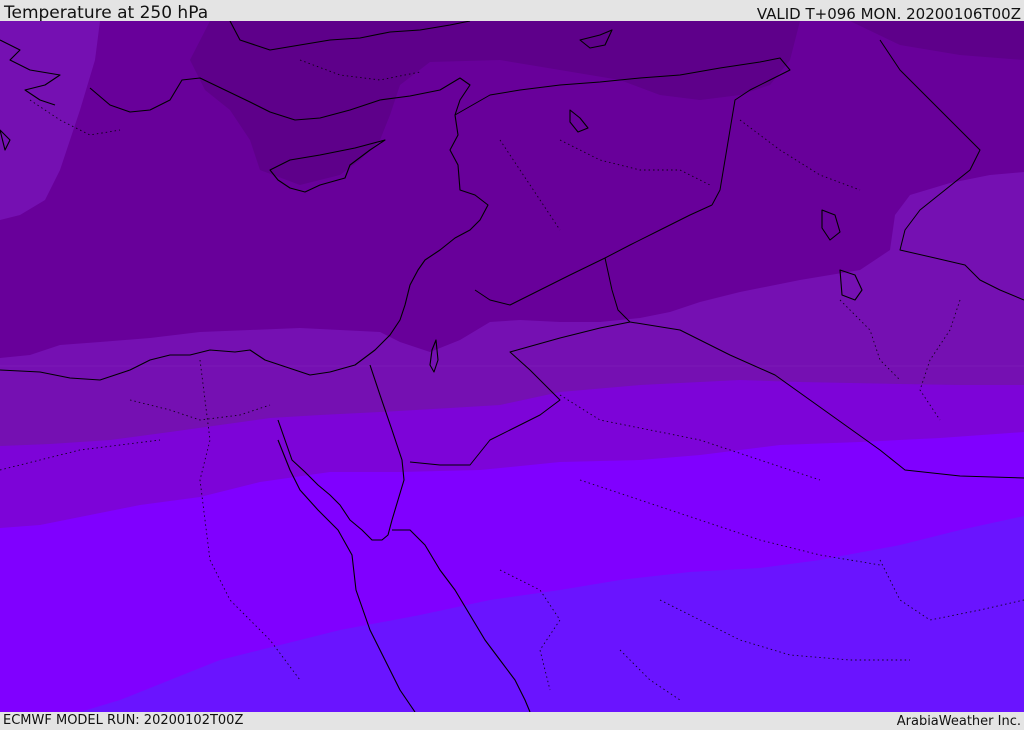  What do you see at coordinates (123, 720) in the screenshot?
I see `model-run: ECMWF MODEL RUN: 20200102T00Z` at bounding box center [123, 720].